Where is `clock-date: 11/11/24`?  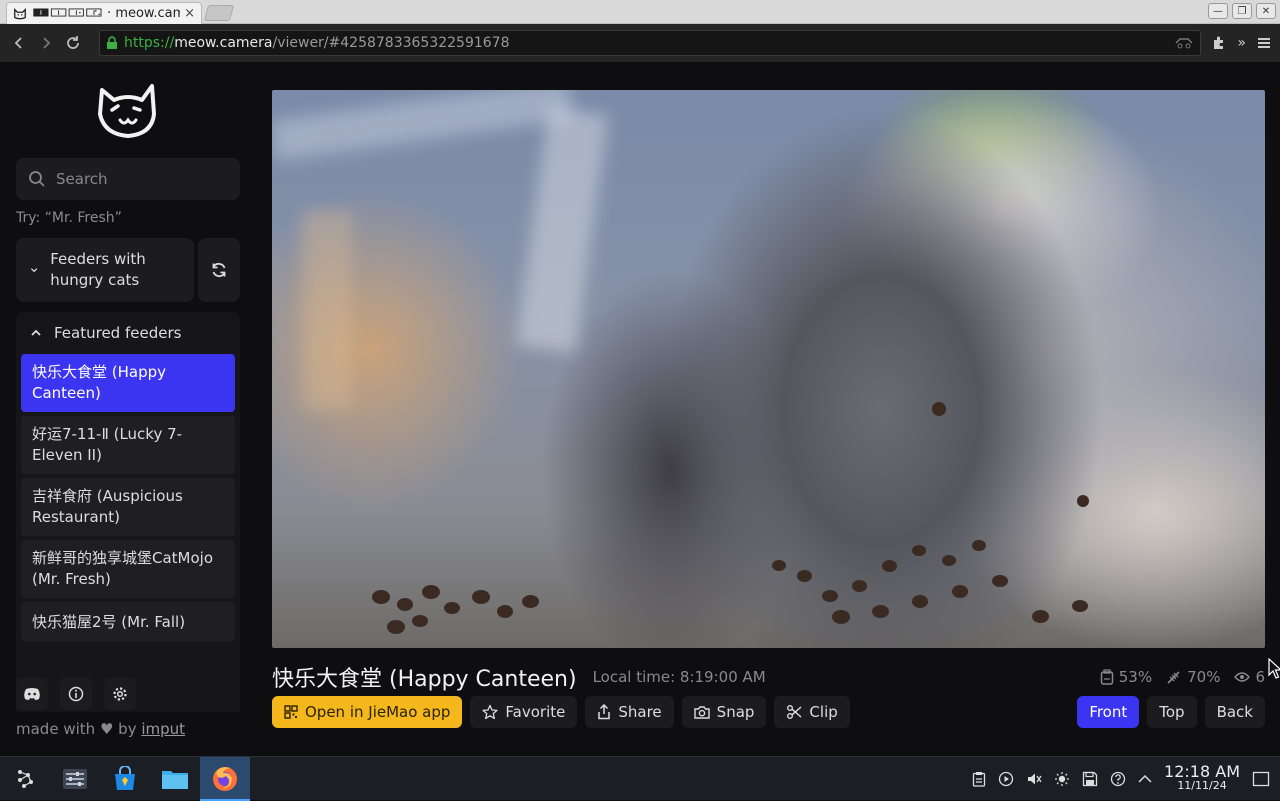
clock-date: 11/11/24 is located at coordinates (1202, 785).